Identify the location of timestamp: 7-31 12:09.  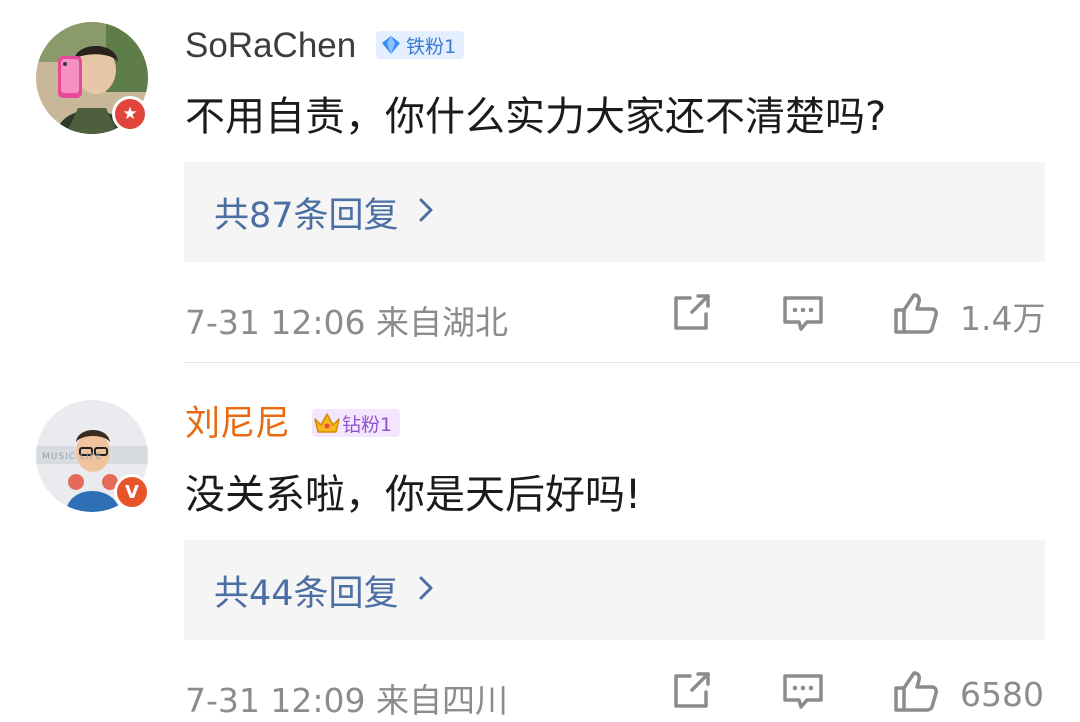
(275, 700).